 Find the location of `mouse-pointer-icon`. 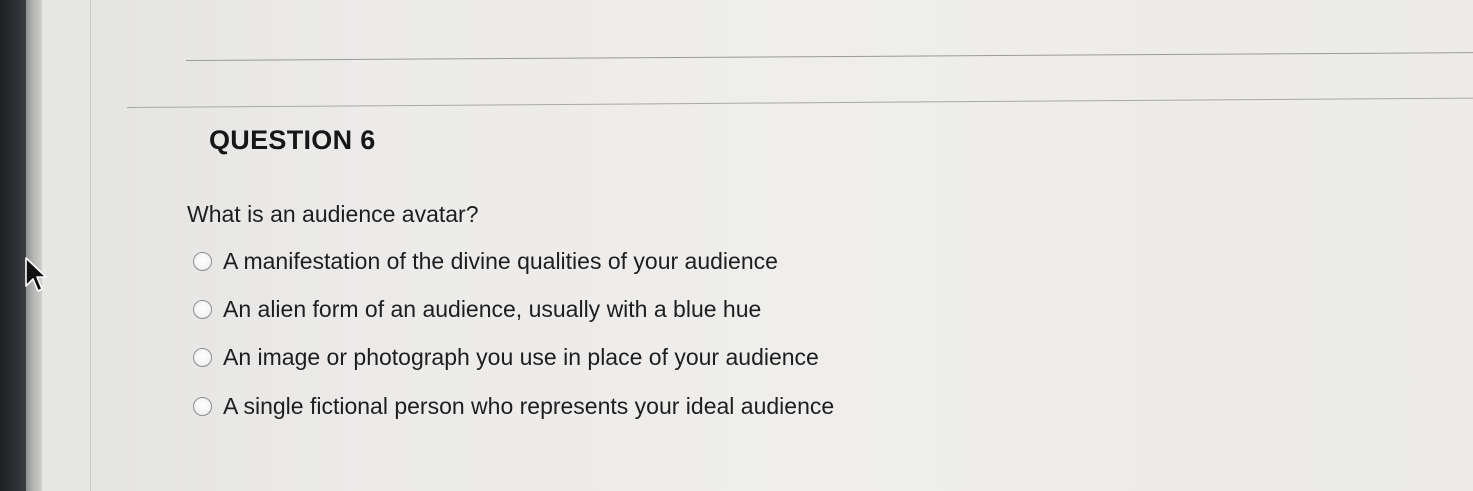

mouse-pointer-icon is located at coordinates (36, 274).